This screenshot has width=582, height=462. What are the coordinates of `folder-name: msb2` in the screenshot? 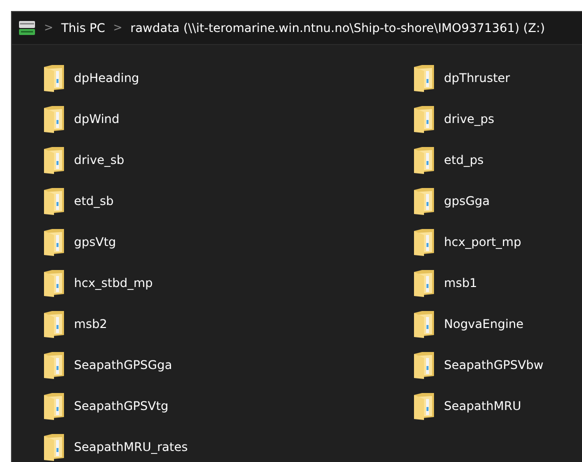 It's located at (91, 324).